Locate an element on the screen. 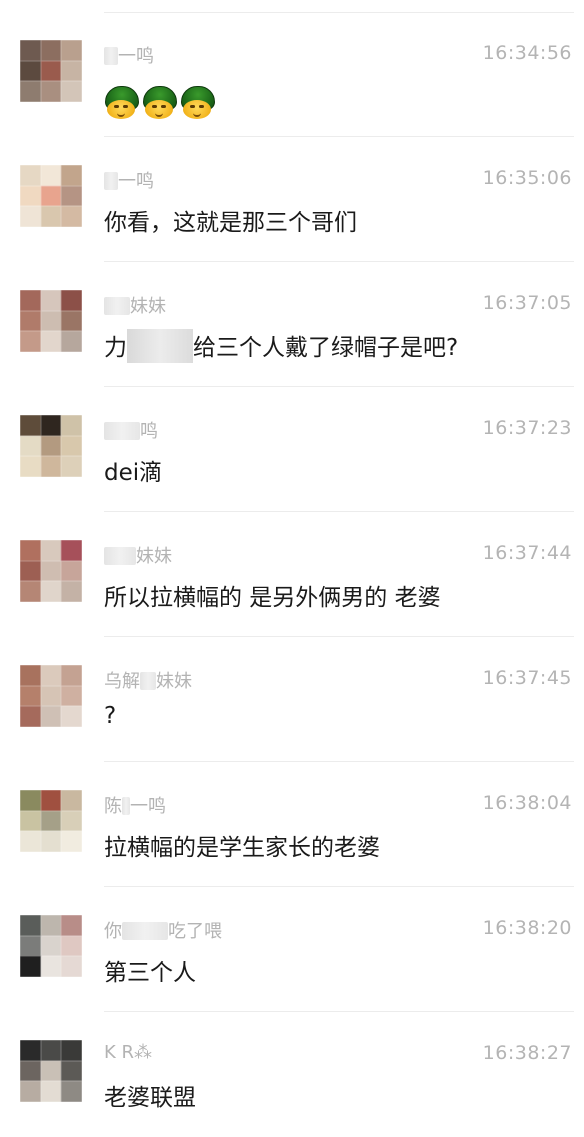  message-item: K R⁂ 16:38:27 老婆联盟 is located at coordinates (292, 1074).